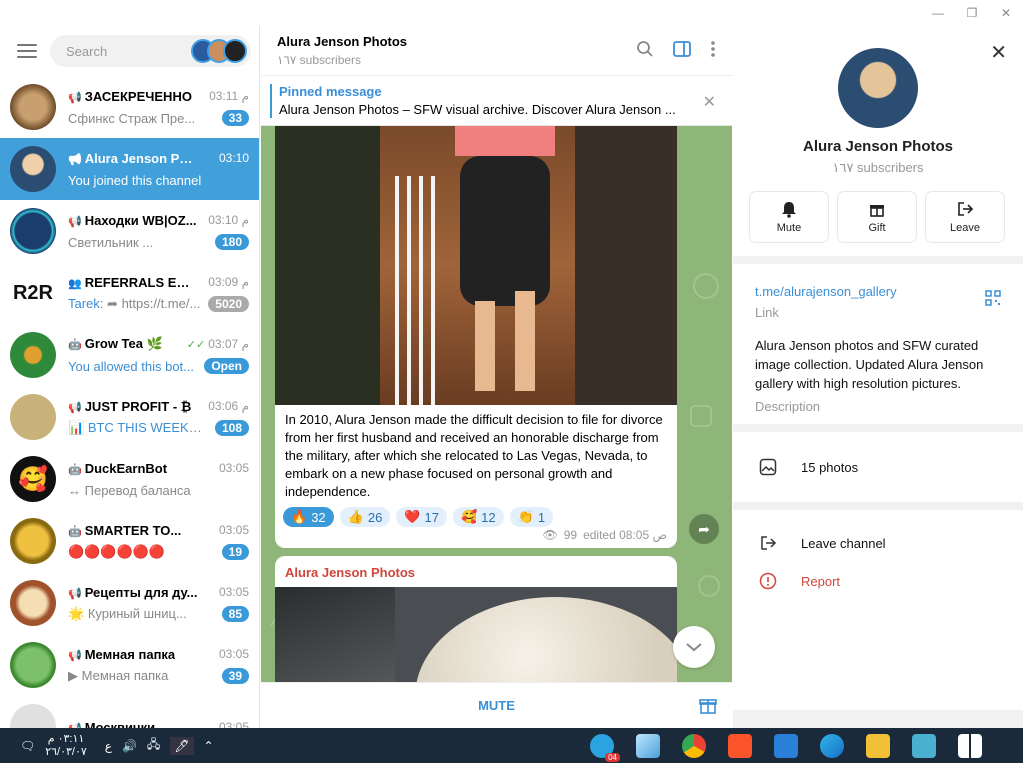 The width and height of the screenshot is (1023, 763). Describe the element at coordinates (496, 705) in the screenshot. I see `mute-button: MUTE` at that location.